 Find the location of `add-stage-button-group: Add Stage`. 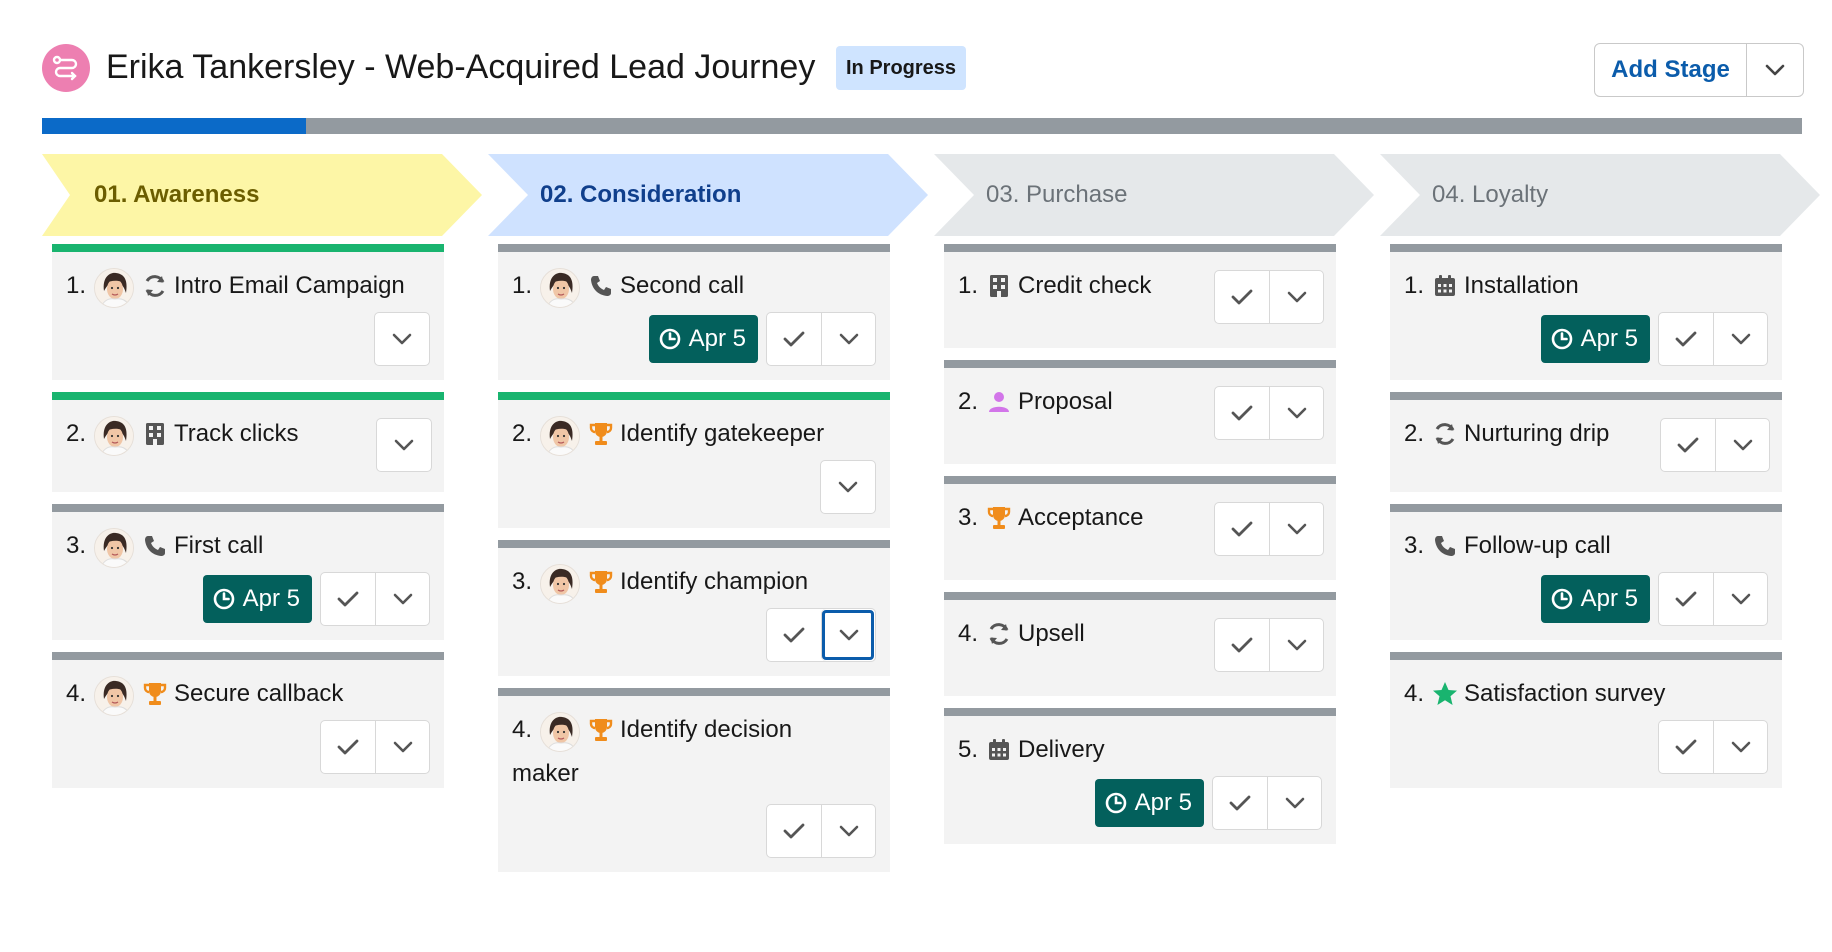

add-stage-button-group: Add Stage is located at coordinates (1699, 70).